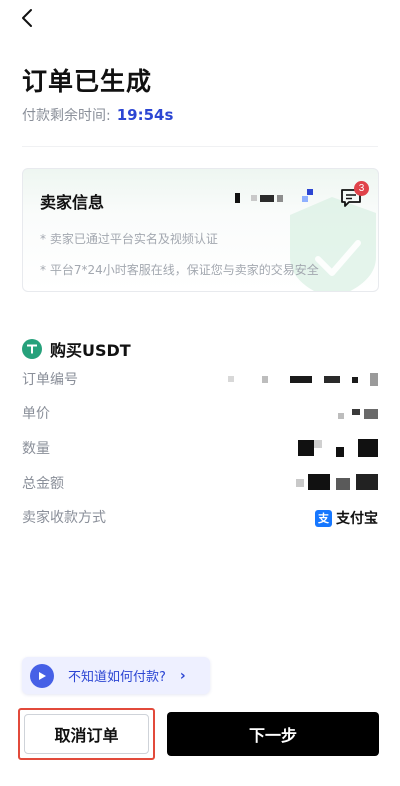 Image resolution: width=400 pixels, height=786 pixels. I want to click on countdown-label: 付款剩余时间:, so click(66, 116).